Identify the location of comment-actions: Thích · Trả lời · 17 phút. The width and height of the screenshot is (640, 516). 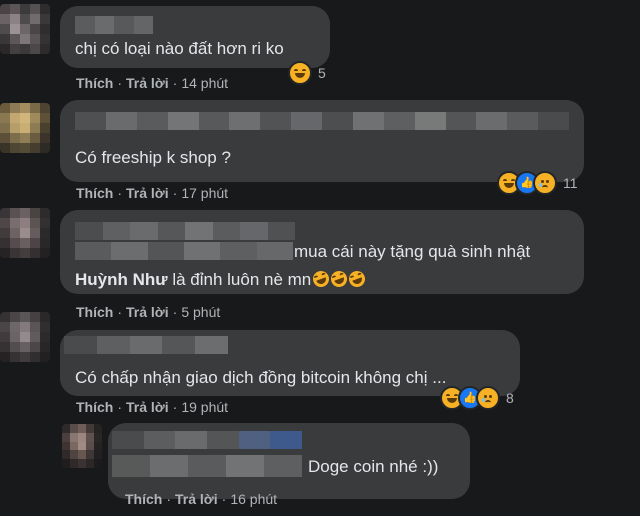
(152, 193).